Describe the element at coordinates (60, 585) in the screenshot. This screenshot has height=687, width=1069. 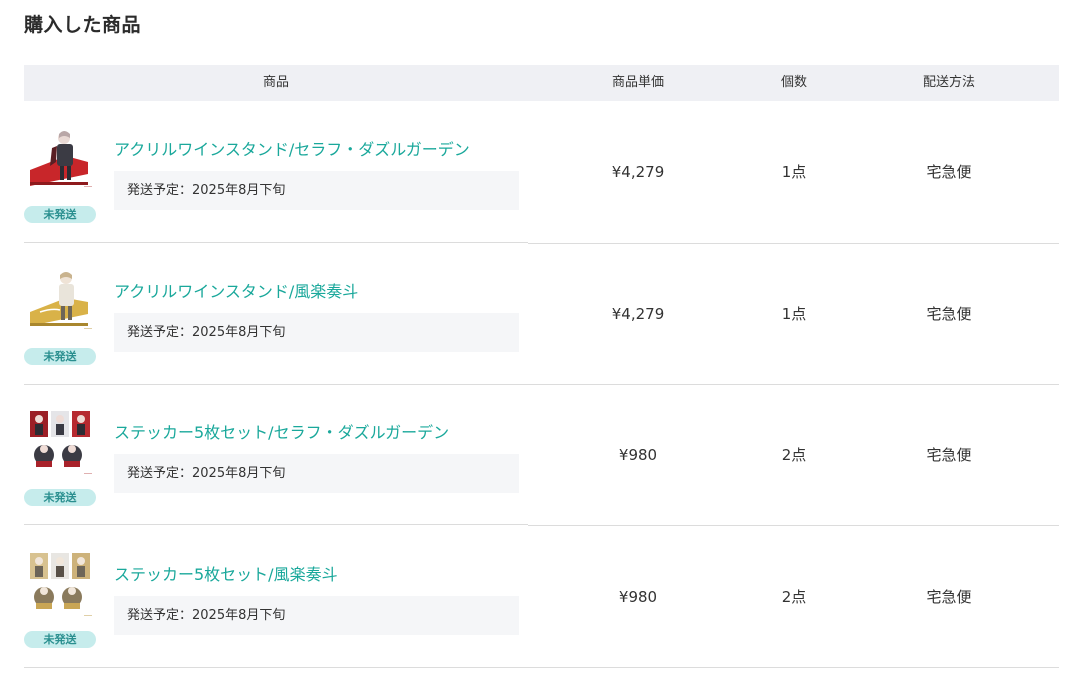
I see `sticker-set-gold-thumbnail` at that location.